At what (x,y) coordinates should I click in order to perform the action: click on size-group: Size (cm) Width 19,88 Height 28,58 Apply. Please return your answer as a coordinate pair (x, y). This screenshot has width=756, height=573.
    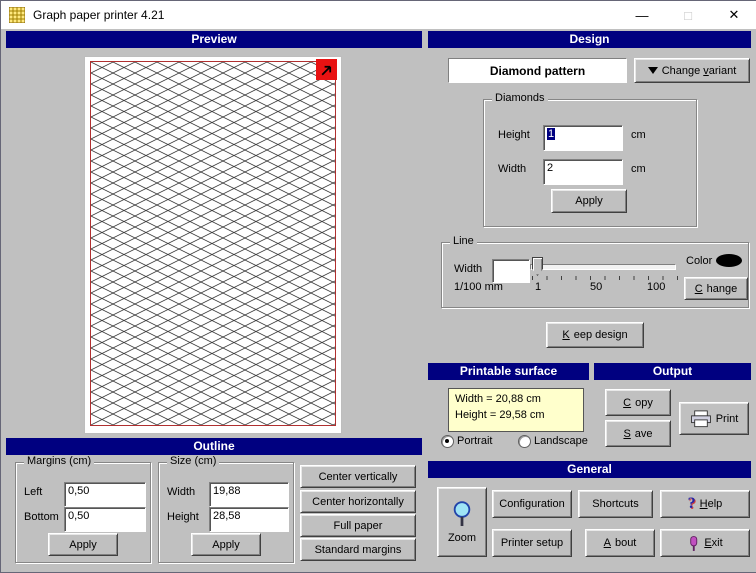
    Looking at the image, I should click on (226, 509).